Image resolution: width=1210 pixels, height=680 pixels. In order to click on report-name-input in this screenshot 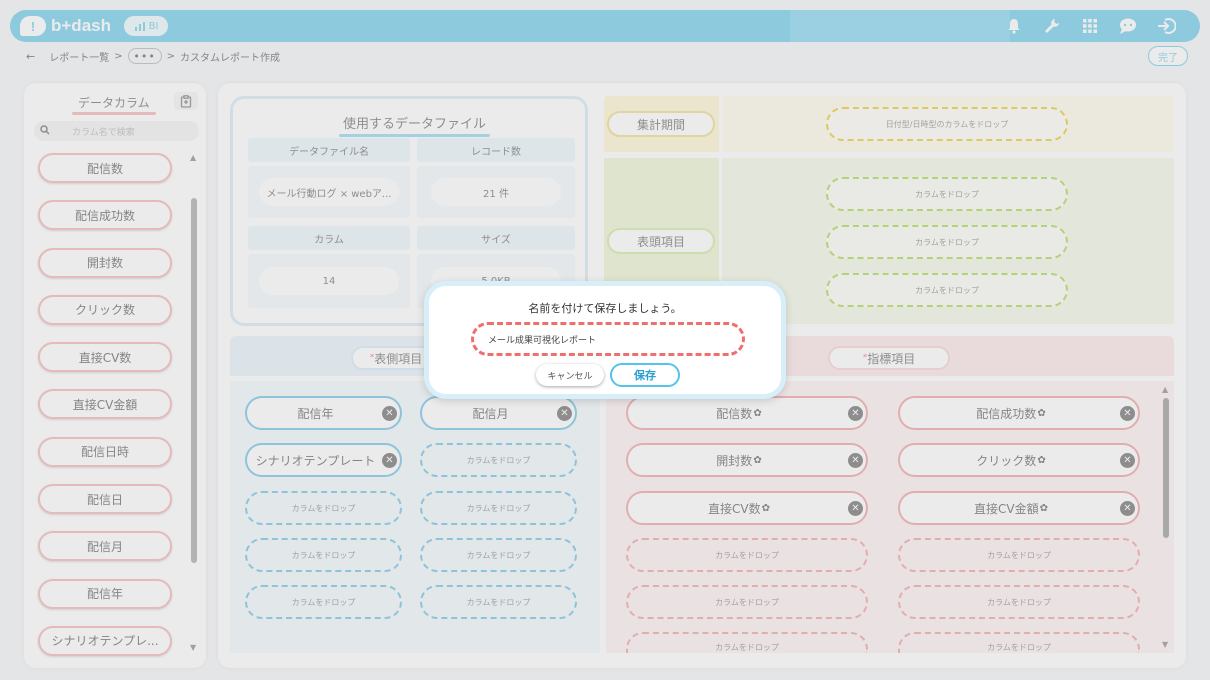, I will do `click(608, 339)`.